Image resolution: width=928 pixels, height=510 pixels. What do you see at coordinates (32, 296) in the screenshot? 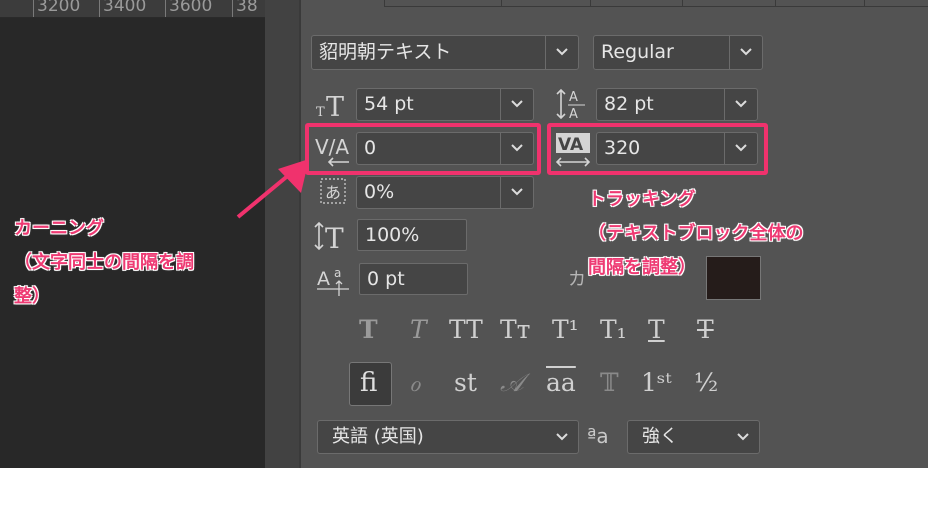
I see `kerning-annotation-line-3: 整）` at bounding box center [32, 296].